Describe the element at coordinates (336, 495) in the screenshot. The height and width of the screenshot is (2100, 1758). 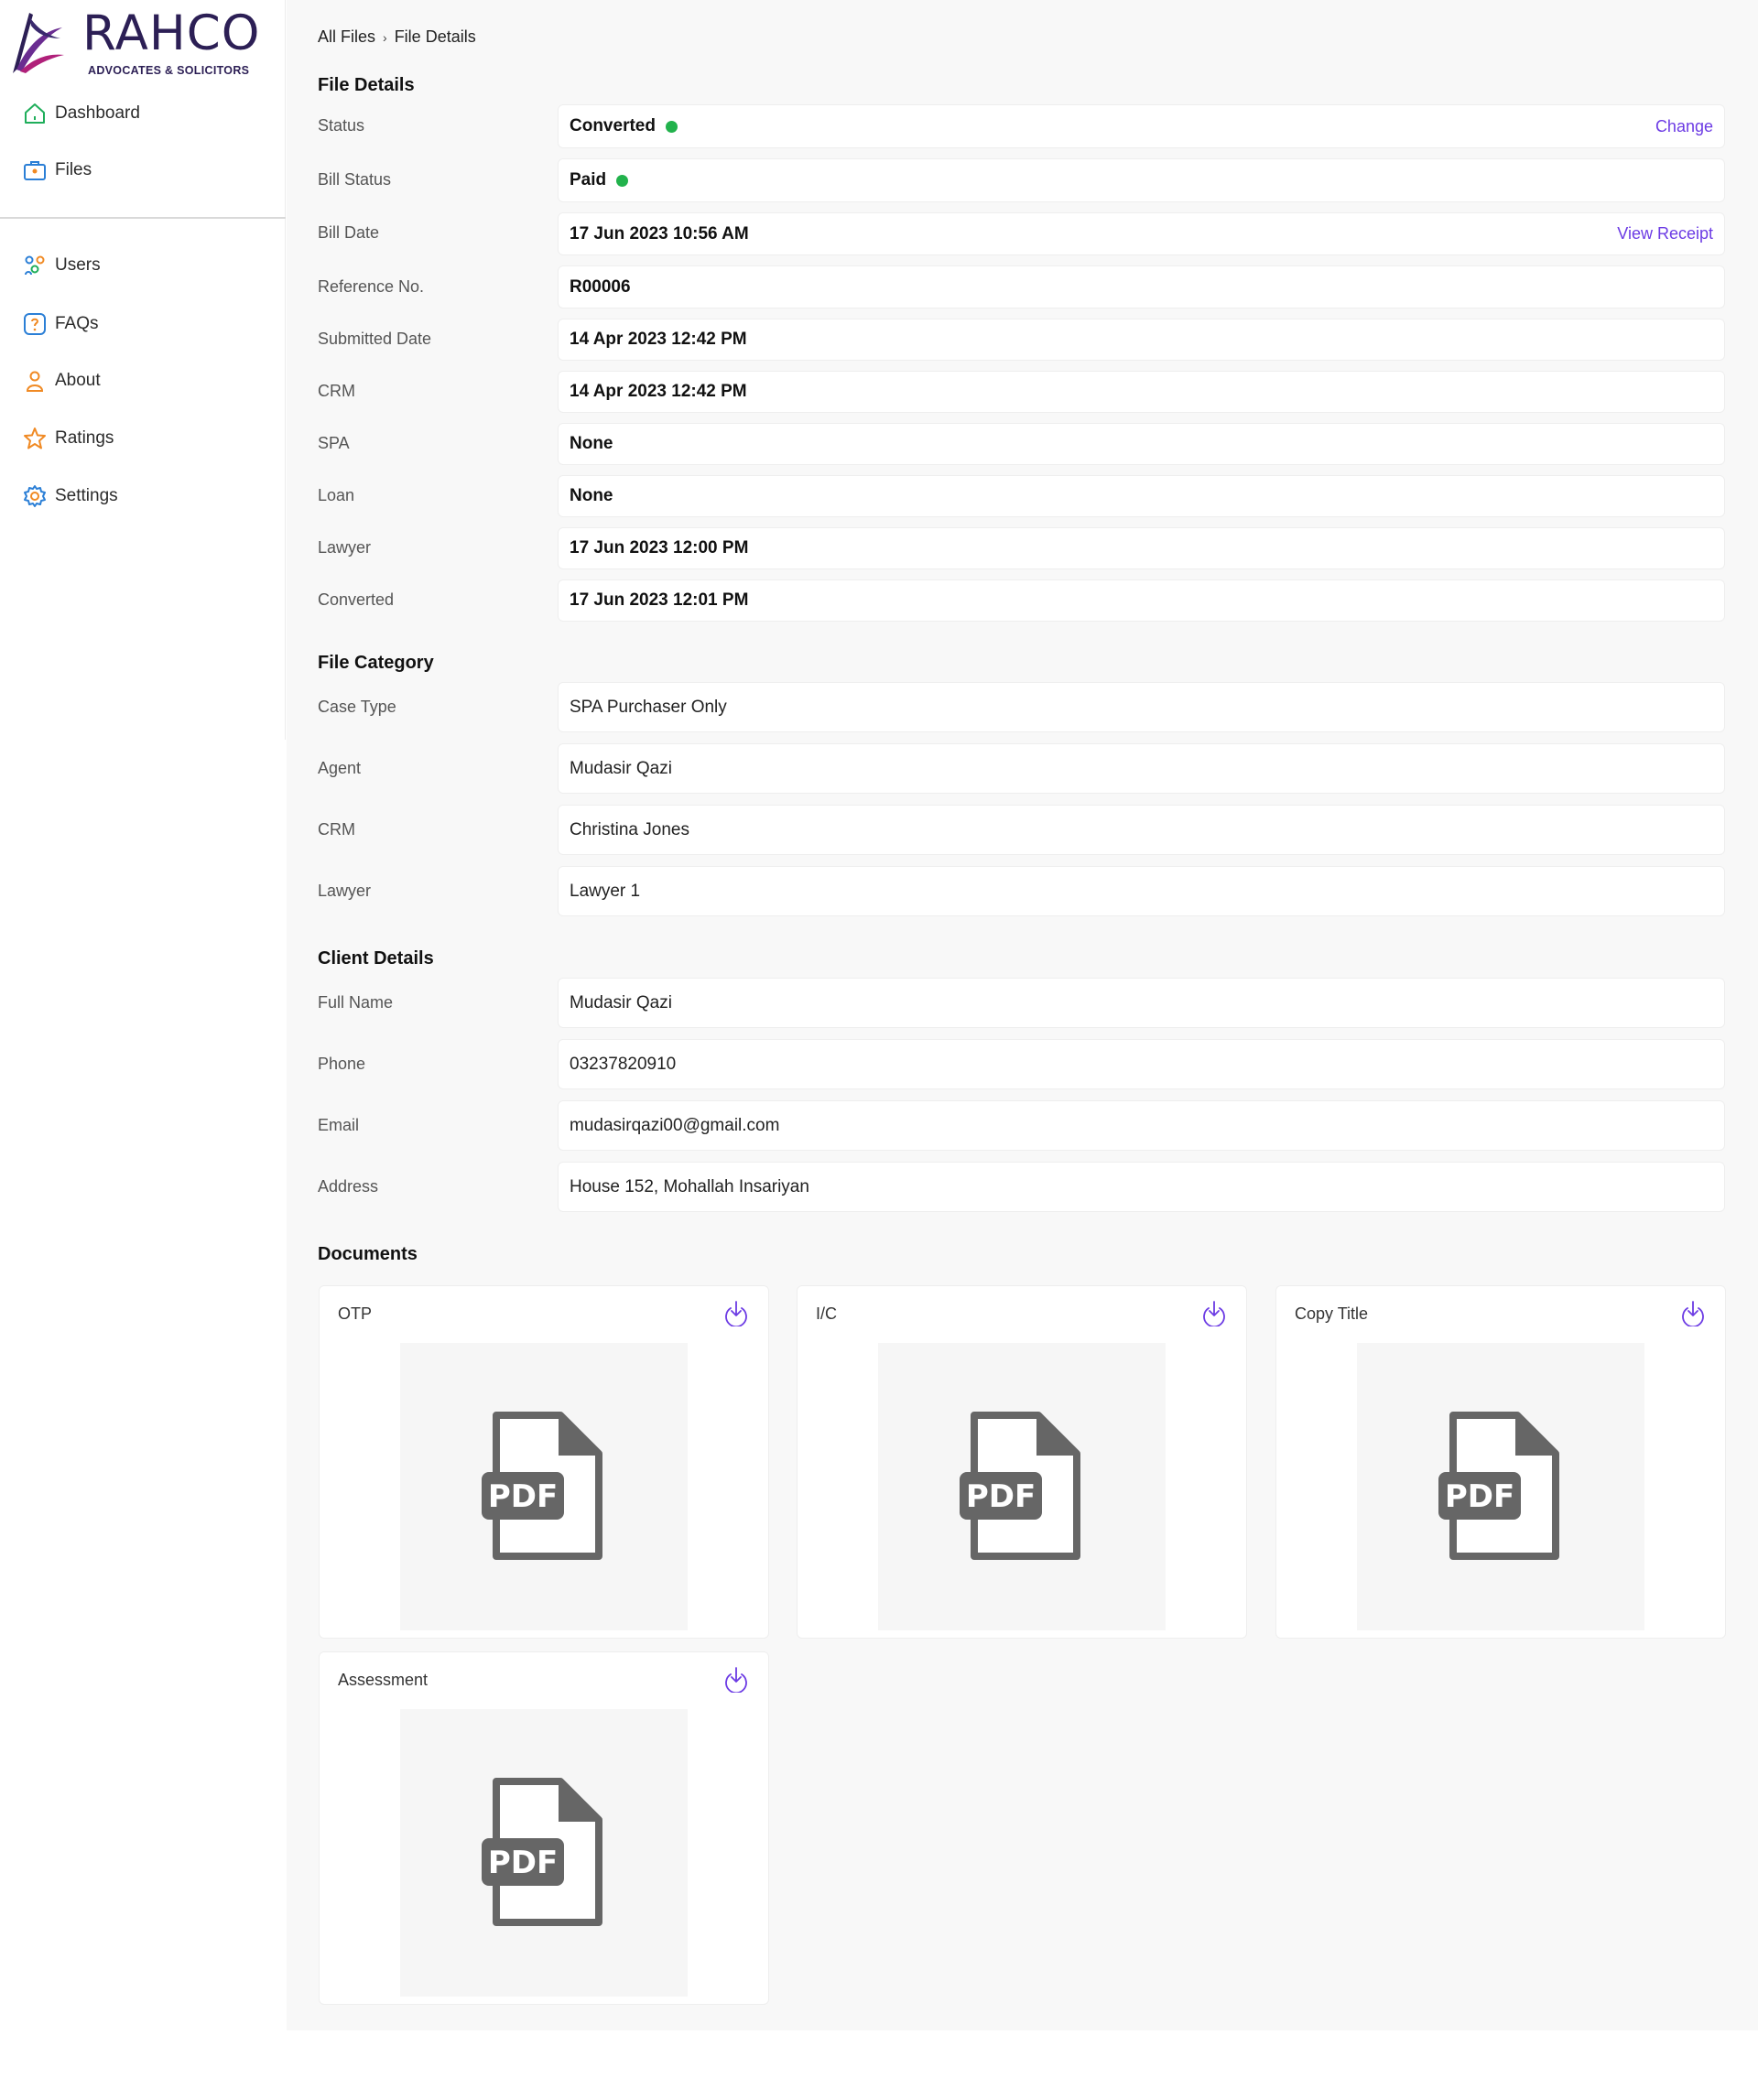
I see `loan-label: Loan` at that location.